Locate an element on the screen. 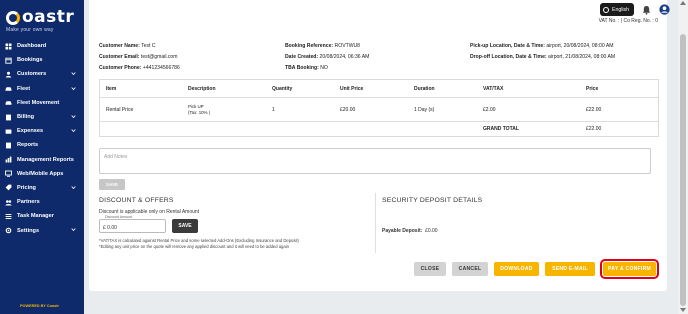 The image size is (688, 314). sidebar-item-label: Customers is located at coordinates (32, 74).